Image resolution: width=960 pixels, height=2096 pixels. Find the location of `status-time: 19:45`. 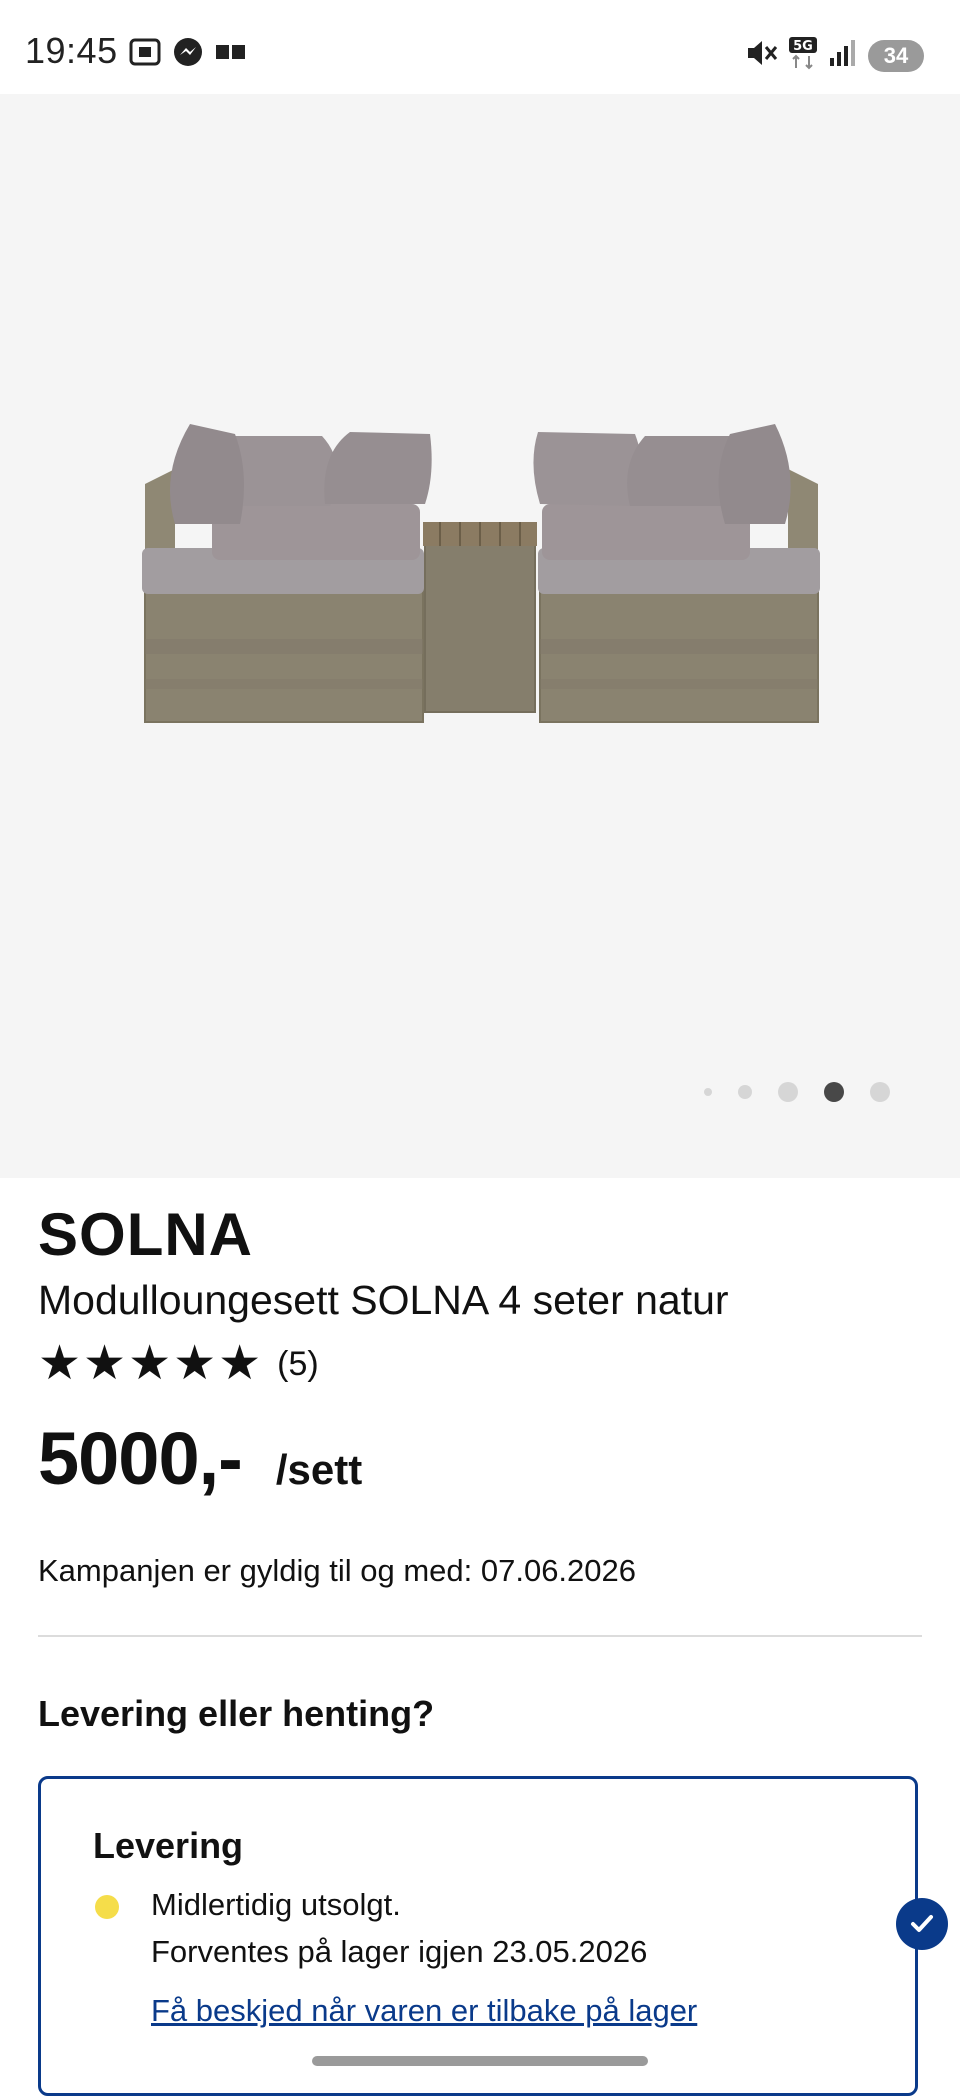

status-time: 19:45 is located at coordinates (71, 50).